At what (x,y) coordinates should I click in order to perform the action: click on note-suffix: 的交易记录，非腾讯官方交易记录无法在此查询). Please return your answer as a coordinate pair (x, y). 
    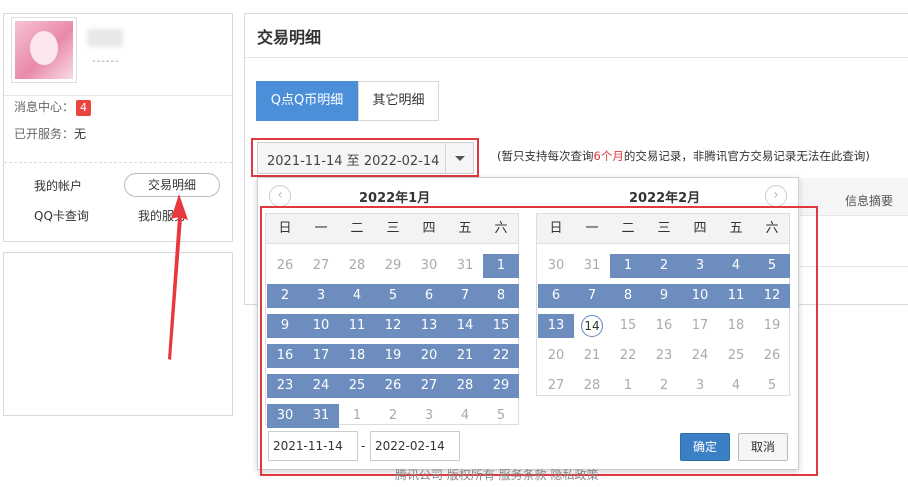
    Looking at the image, I should click on (746, 156).